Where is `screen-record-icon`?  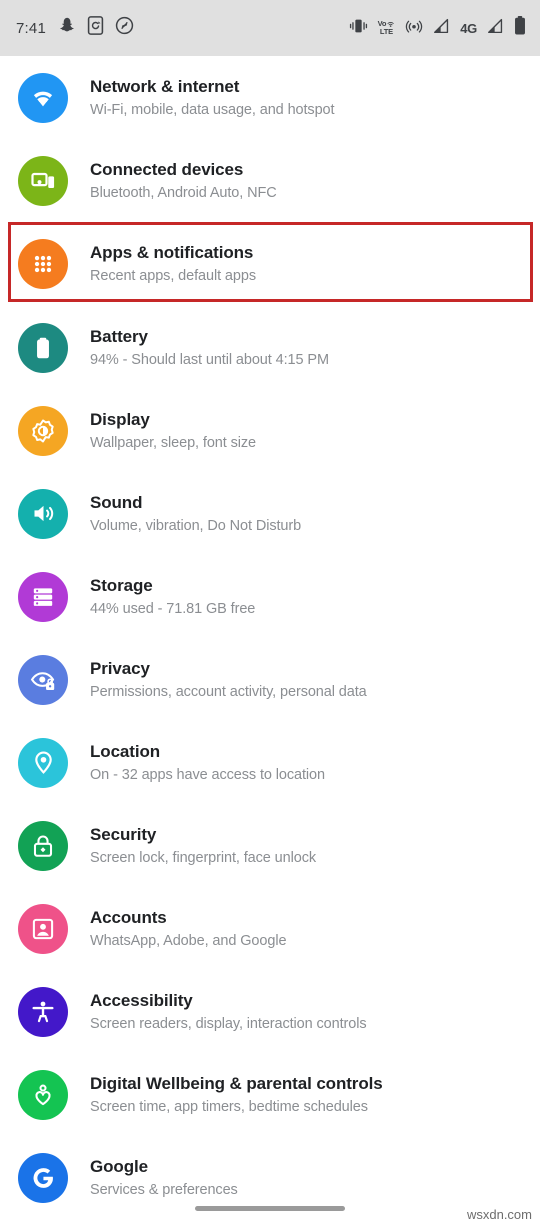
screen-record-icon is located at coordinates (95, 28).